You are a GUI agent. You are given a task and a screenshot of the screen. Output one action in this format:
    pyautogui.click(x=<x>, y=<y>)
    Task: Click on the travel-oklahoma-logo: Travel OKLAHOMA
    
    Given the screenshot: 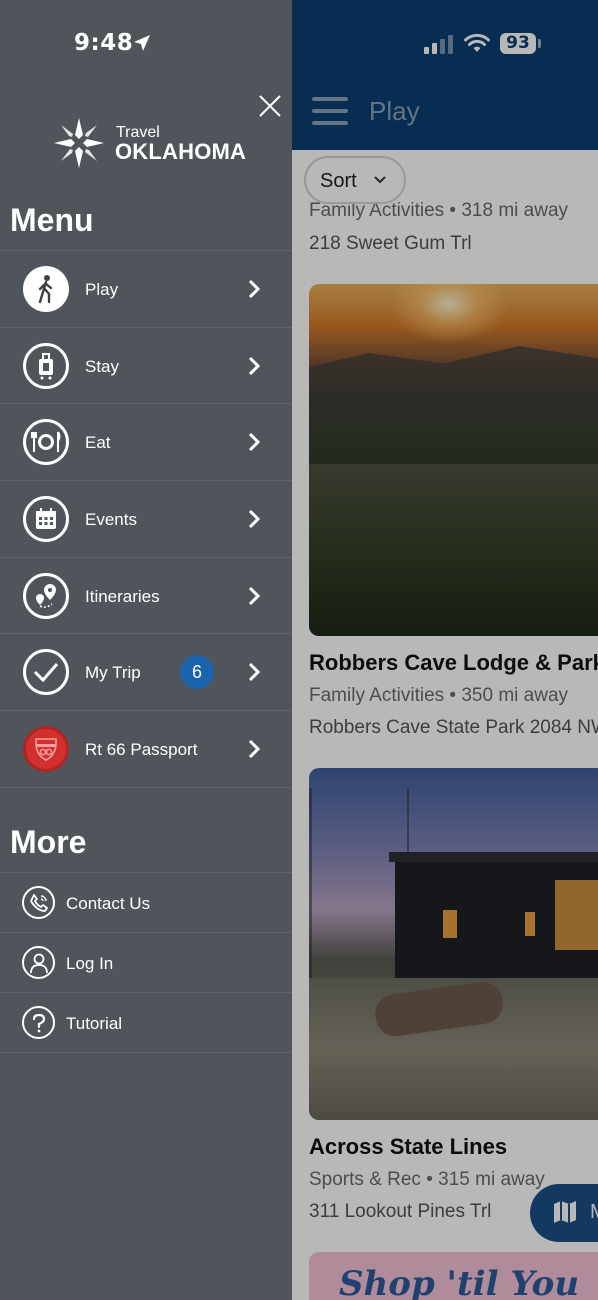 What is the action you would take?
    pyautogui.click(x=152, y=144)
    